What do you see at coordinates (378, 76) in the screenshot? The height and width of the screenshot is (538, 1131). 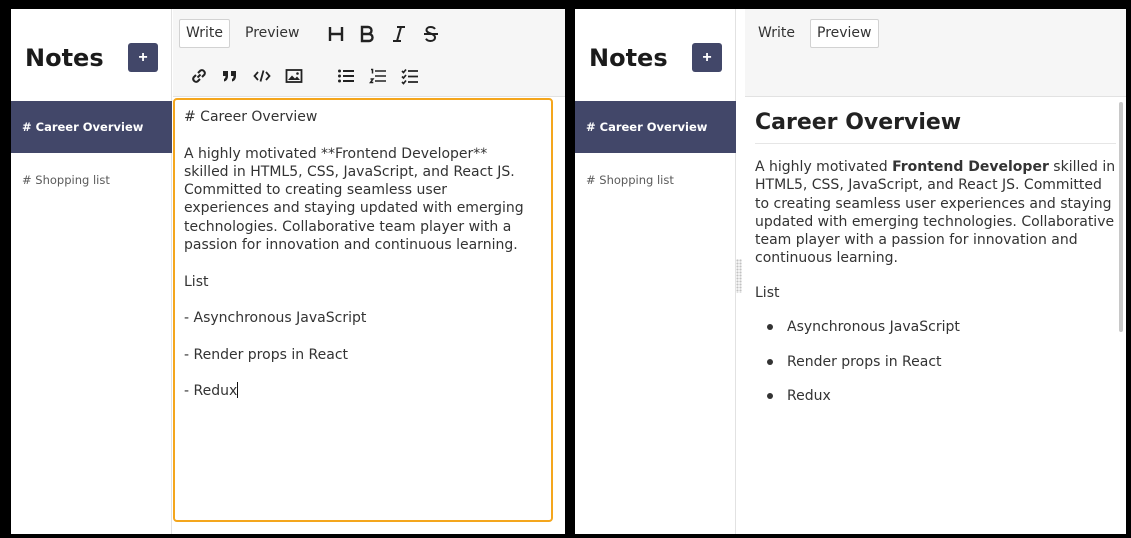 I see `ordered-list-icon` at bounding box center [378, 76].